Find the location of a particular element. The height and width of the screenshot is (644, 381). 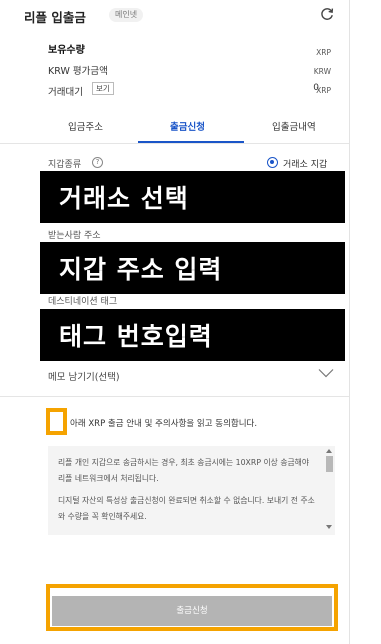

exchange-wallet-radio is located at coordinates (272, 162).